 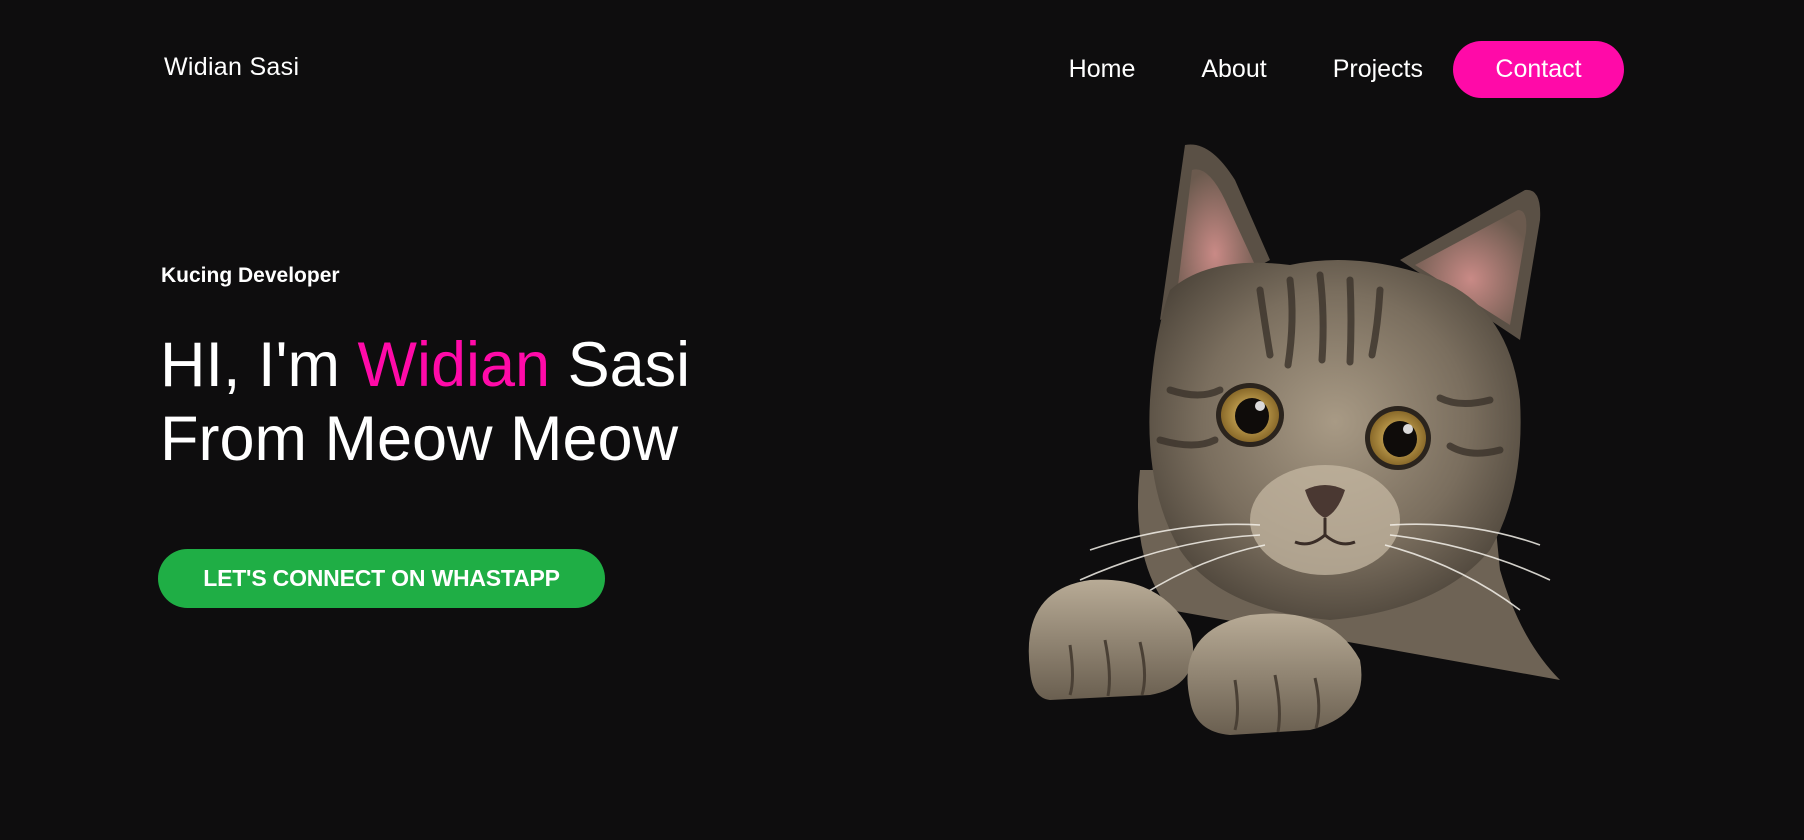 What do you see at coordinates (419, 439) in the screenshot?
I see `hero-title-line2: From Meow Meow` at bounding box center [419, 439].